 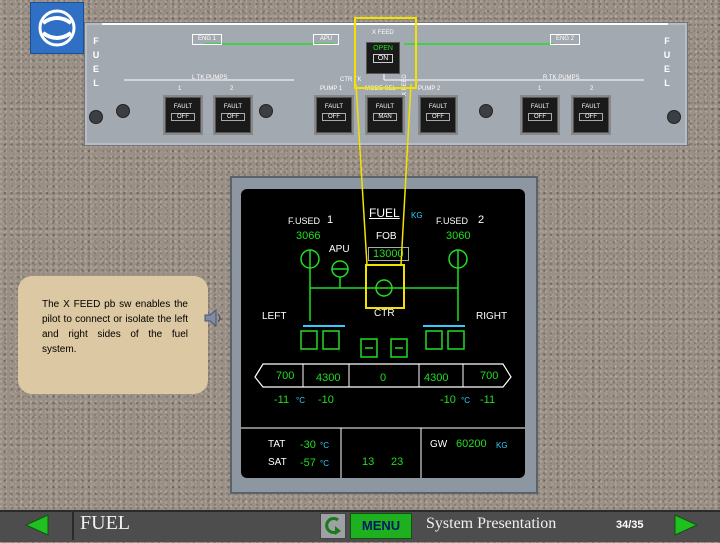 I want to click on l-tk-pump1-pushbutton: FAULT OFF, so click(x=183, y=115).